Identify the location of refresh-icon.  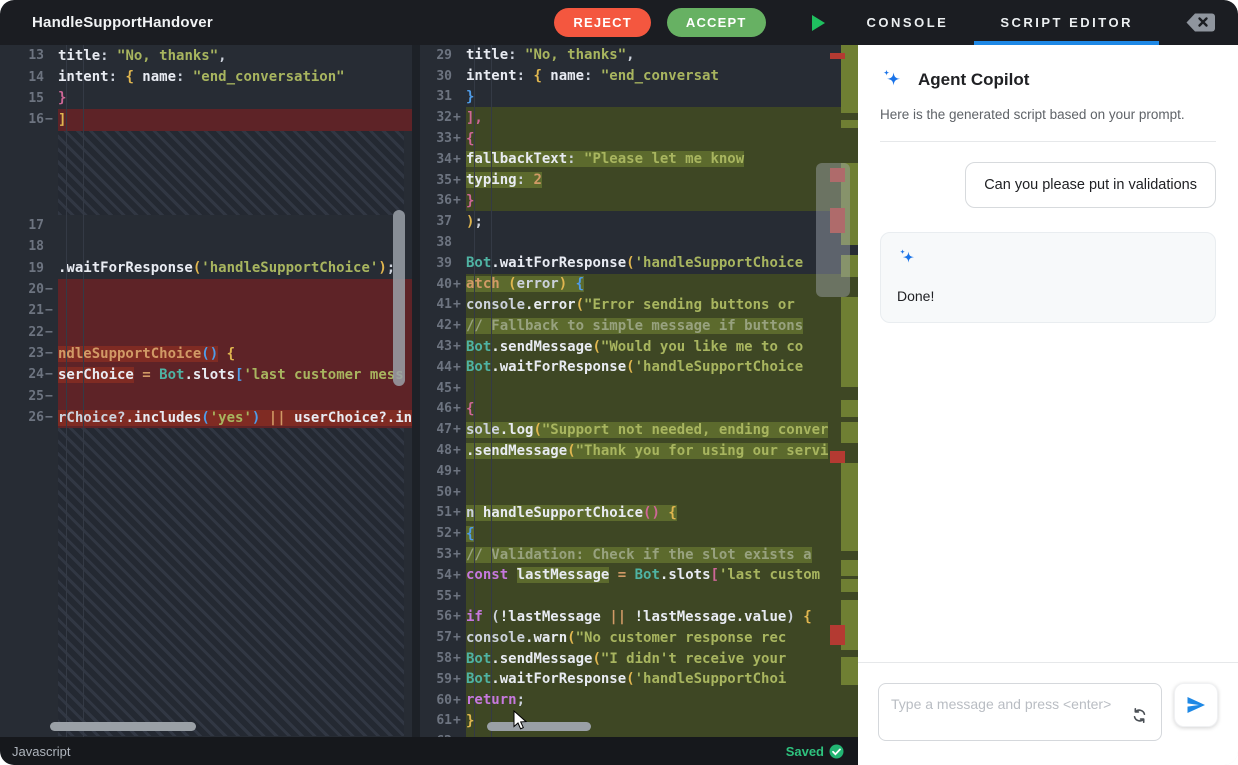
(1139, 718).